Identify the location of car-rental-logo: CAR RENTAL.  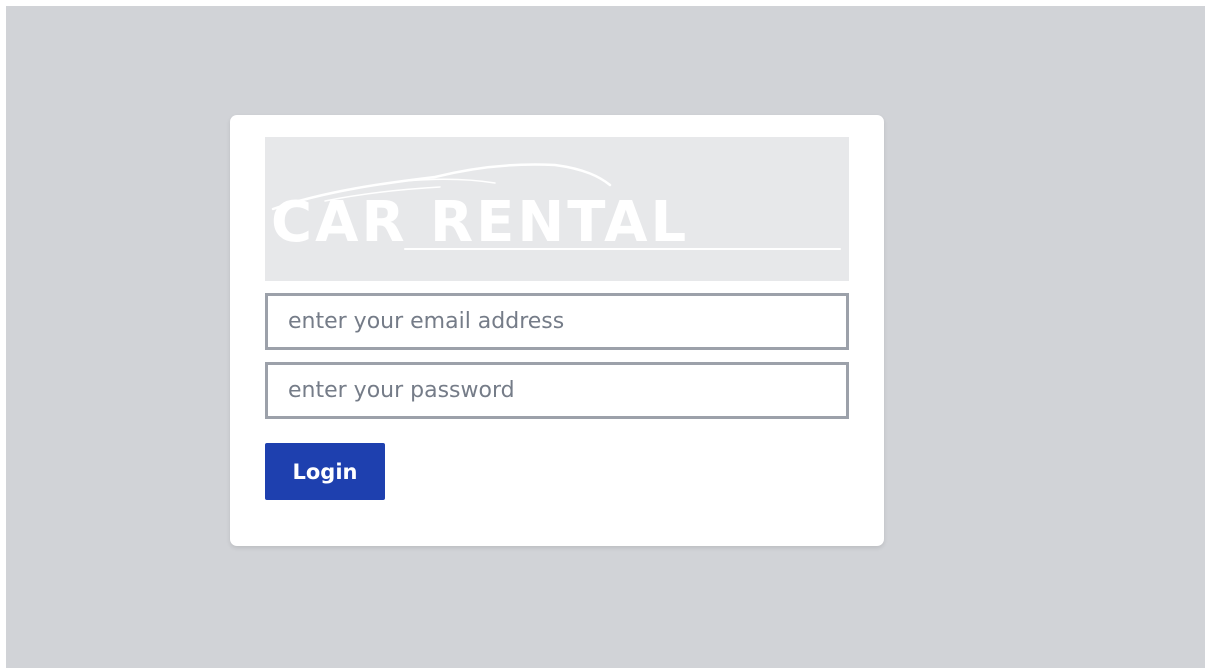
(557, 209).